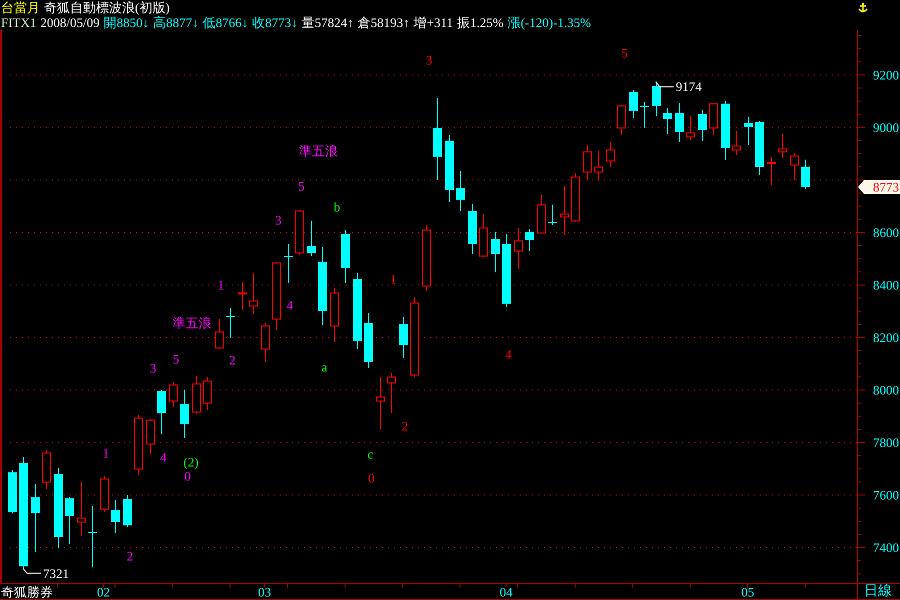 This screenshot has height=600, width=900. What do you see at coordinates (20, 7) in the screenshot?
I see `contract-name: 台當月` at bounding box center [20, 7].